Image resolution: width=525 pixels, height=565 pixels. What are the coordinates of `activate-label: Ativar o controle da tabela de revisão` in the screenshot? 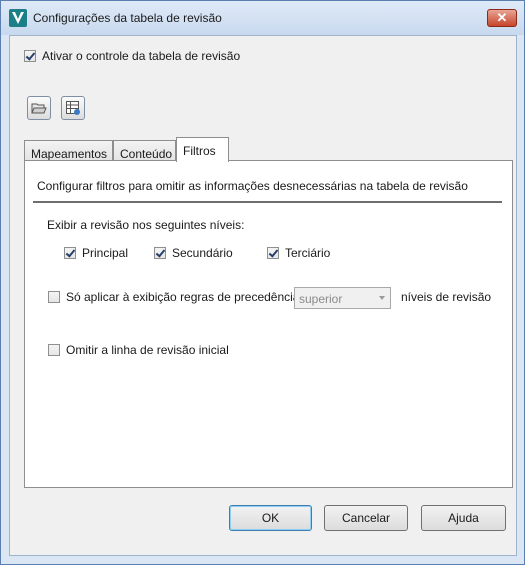 It's located at (141, 56).